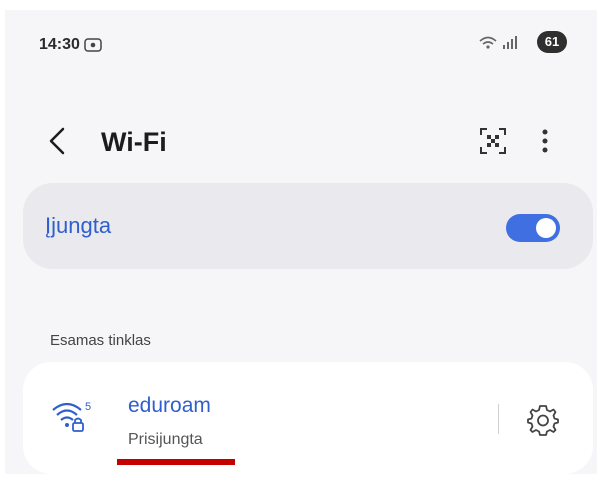 This screenshot has width=603, height=482. What do you see at coordinates (498, 419) in the screenshot?
I see `divider` at bounding box center [498, 419].